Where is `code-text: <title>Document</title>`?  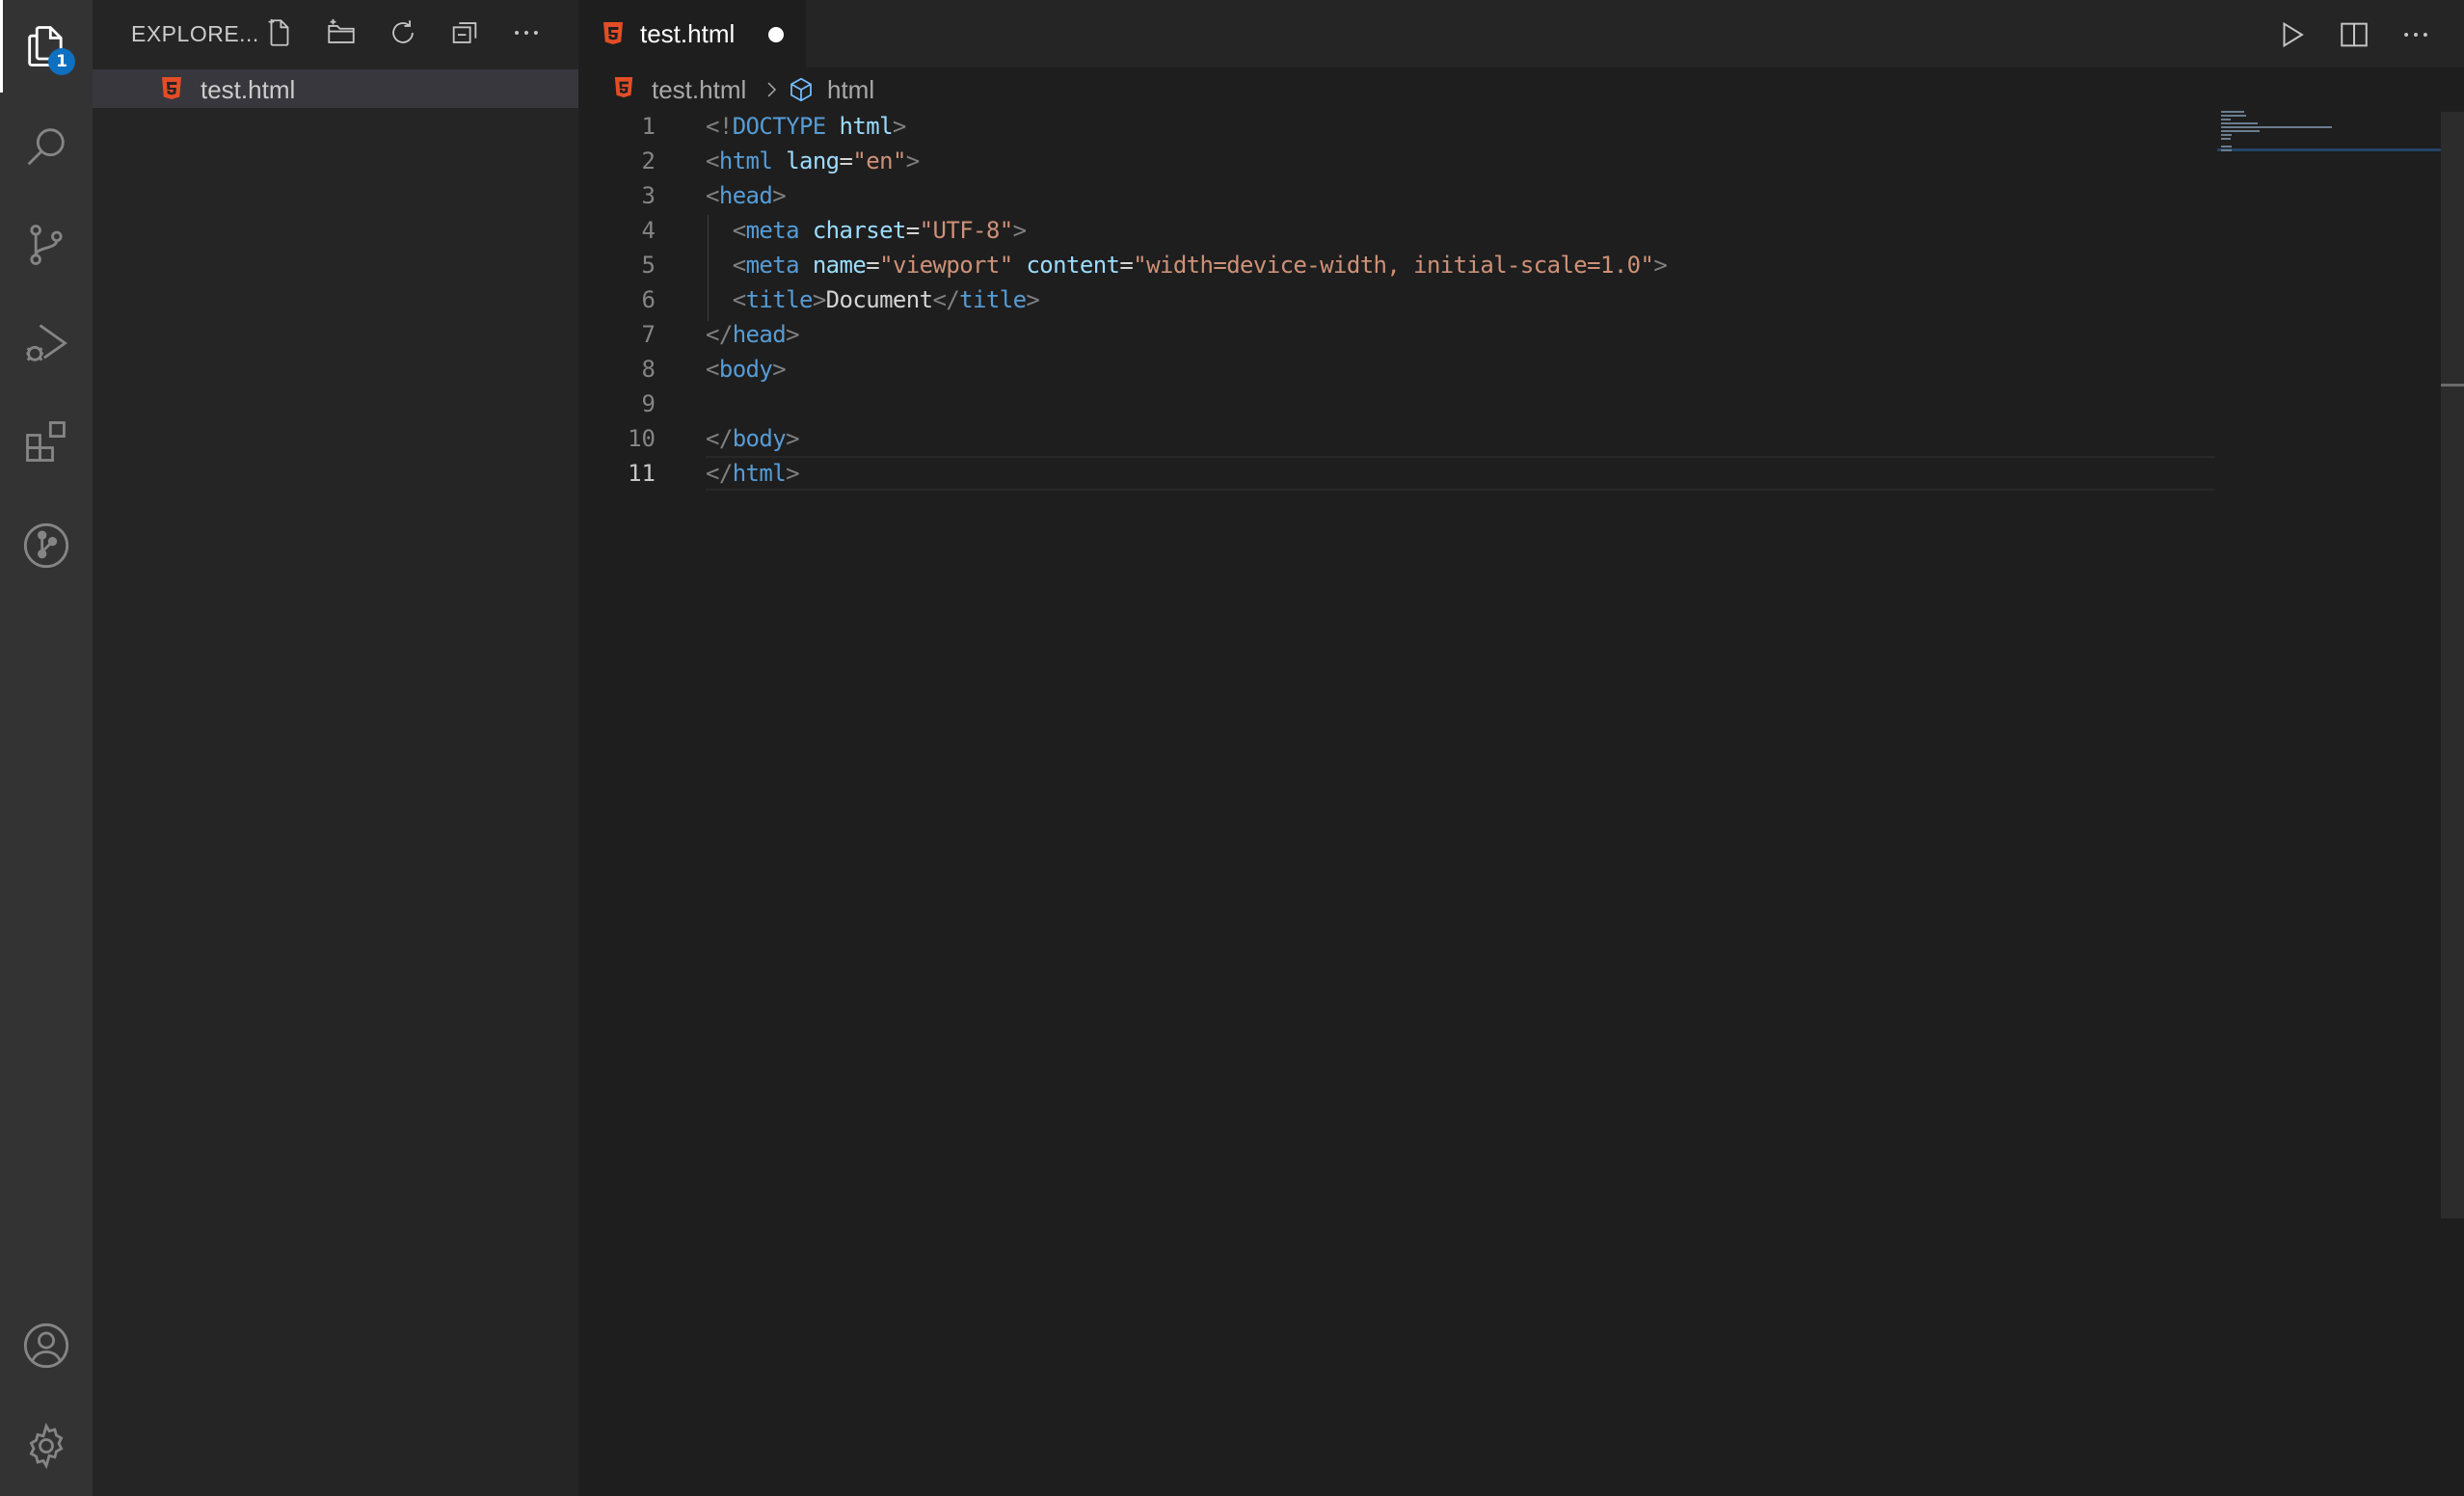 code-text: <title>Document</title> is located at coordinates (873, 299).